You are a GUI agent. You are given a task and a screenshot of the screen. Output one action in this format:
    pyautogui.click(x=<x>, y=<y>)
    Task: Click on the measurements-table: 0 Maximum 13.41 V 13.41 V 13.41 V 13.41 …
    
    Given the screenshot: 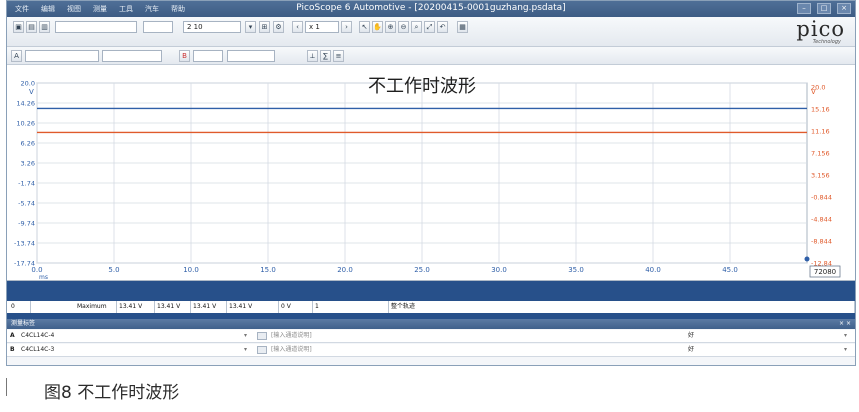 What is the action you would take?
    pyautogui.click(x=431, y=300)
    